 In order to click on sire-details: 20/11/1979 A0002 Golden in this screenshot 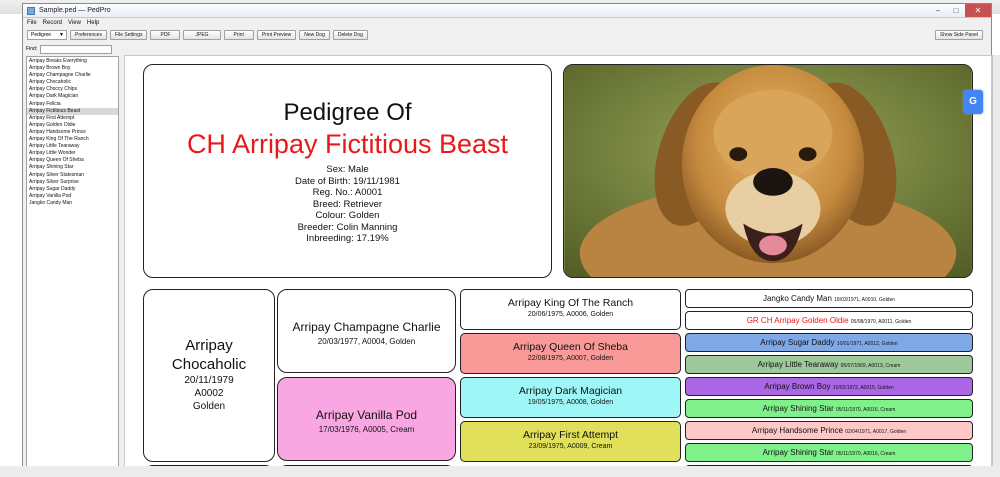, I will do `click(209, 393)`.